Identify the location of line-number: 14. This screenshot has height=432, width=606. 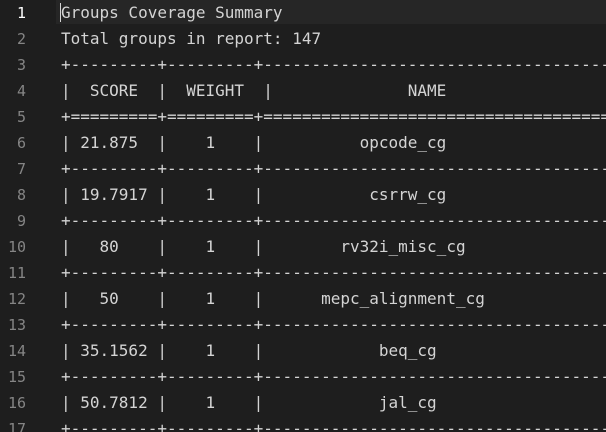
(16, 351).